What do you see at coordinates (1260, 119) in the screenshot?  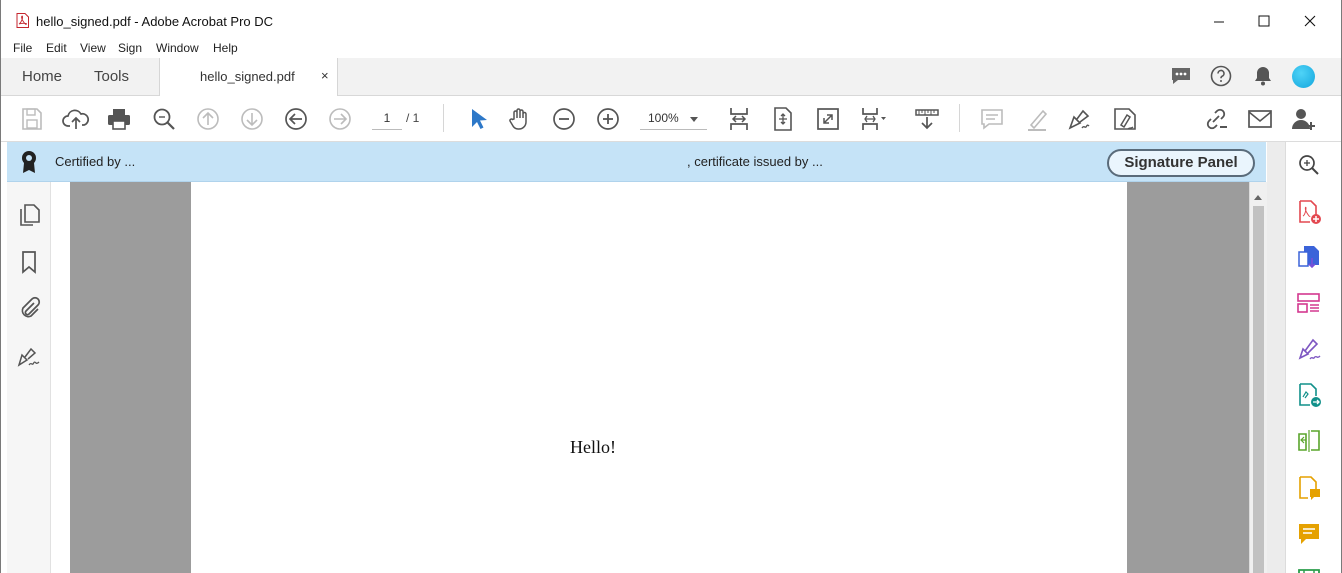 I see `email-icon` at bounding box center [1260, 119].